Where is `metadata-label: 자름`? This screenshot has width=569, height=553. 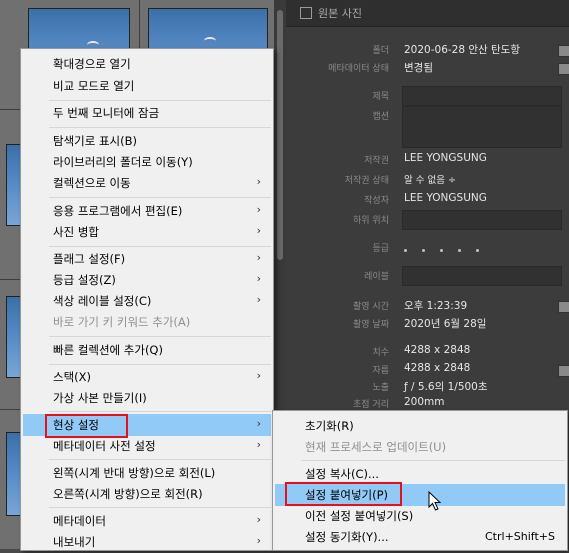
metadata-label: 자름 is located at coordinates (380, 371).